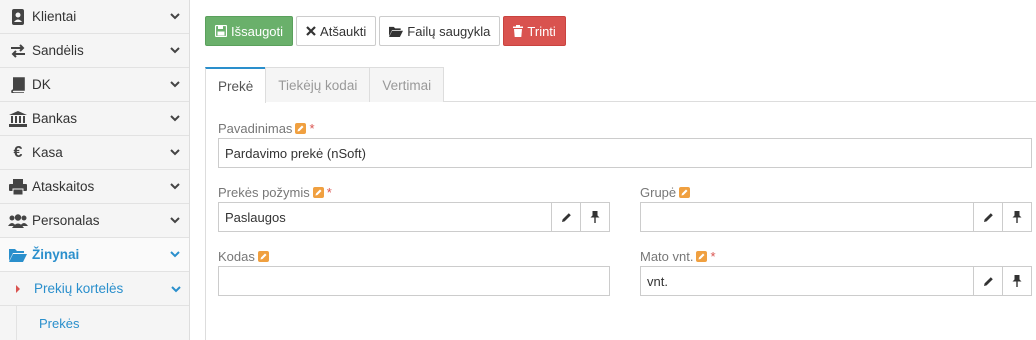 Image resolution: width=1036 pixels, height=340 pixels. I want to click on feature-edit-button, so click(566, 217).